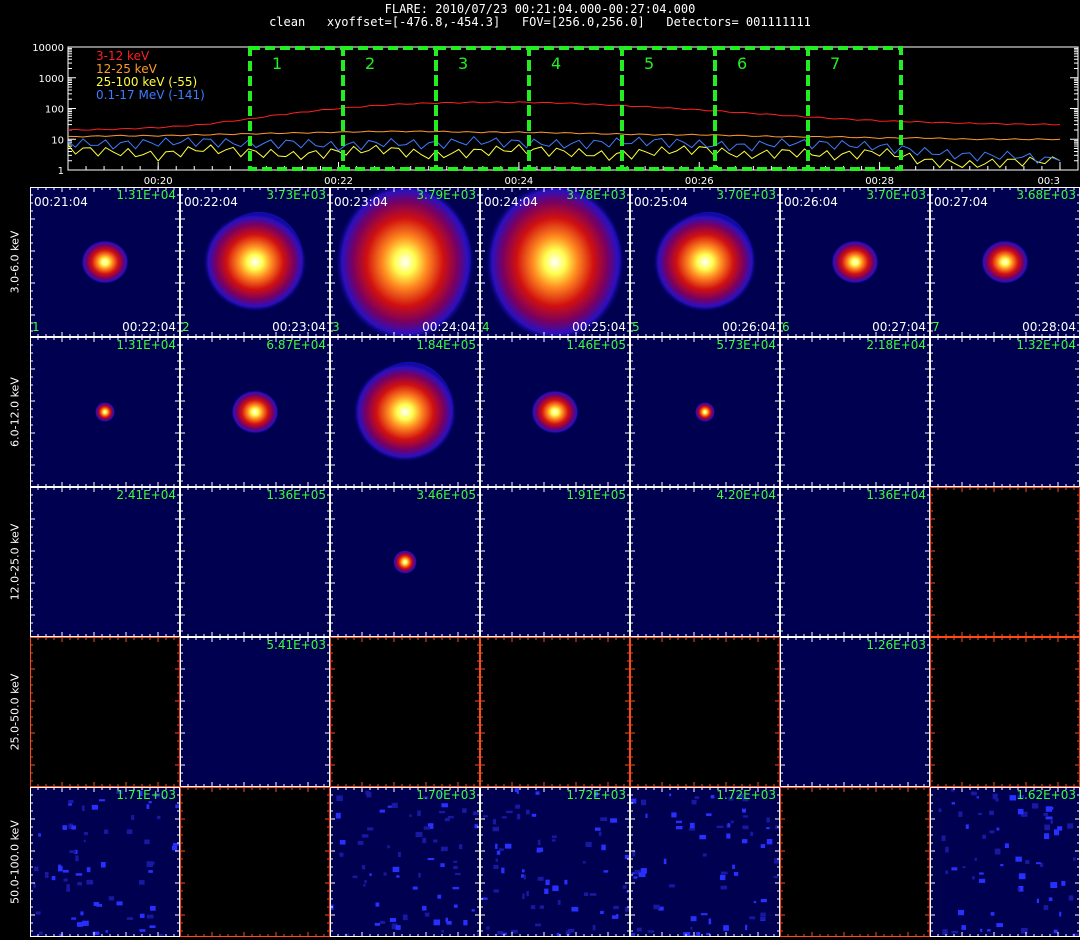 This screenshot has height=940, width=1080. What do you see at coordinates (555, 862) in the screenshot?
I see `image-cell: 1.72E+03` at bounding box center [555, 862].